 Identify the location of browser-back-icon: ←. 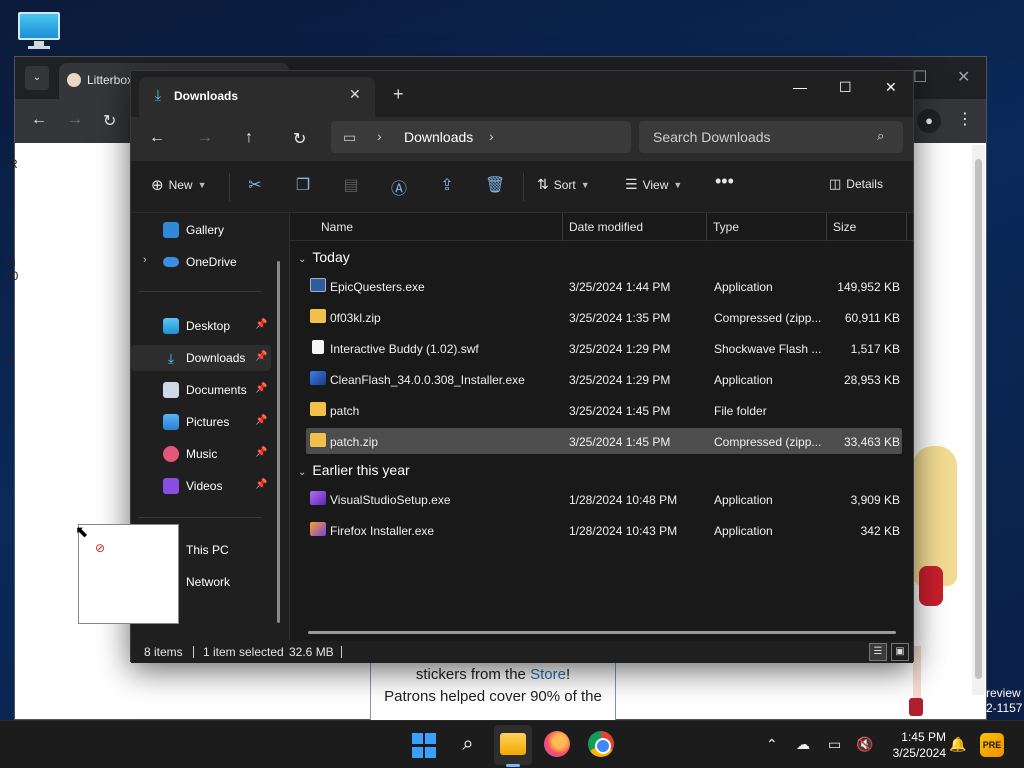
(39, 120).